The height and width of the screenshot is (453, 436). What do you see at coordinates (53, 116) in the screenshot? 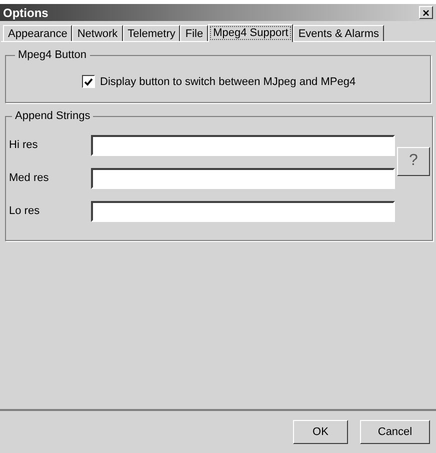
I see `group-title: Append Strings` at bounding box center [53, 116].